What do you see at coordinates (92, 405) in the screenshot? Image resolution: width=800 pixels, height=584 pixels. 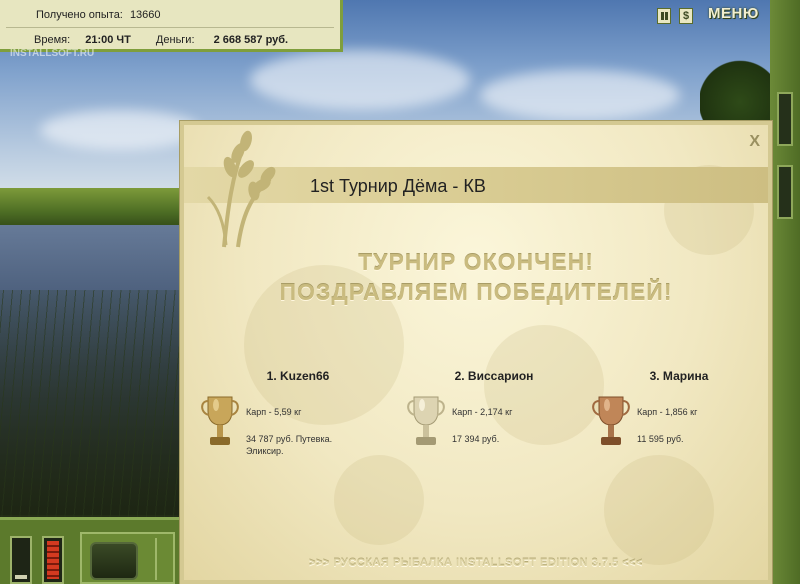 I see `reeds` at bounding box center [92, 405].